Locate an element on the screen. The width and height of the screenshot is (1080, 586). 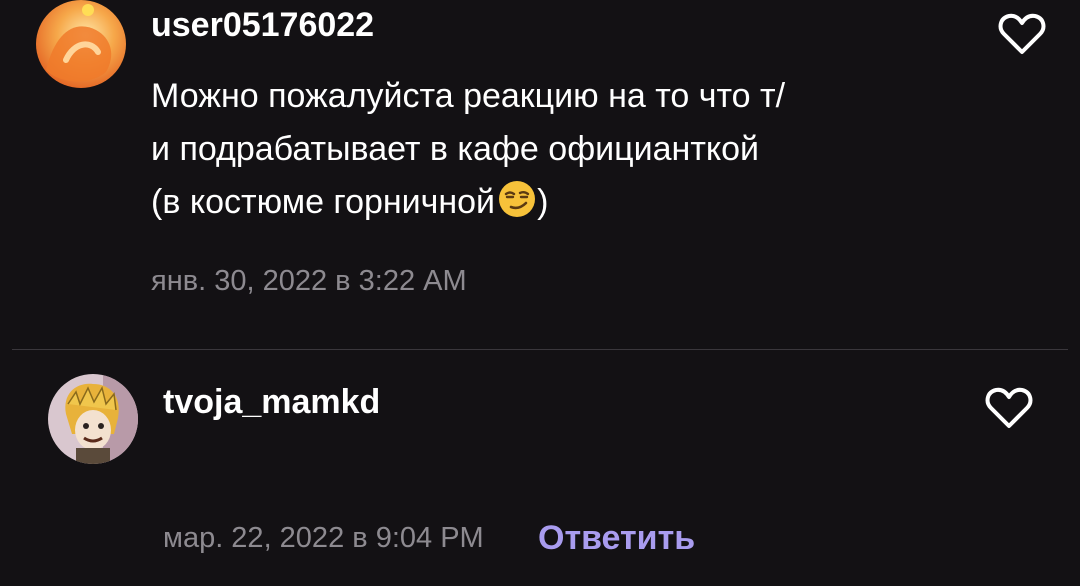
comment-divider is located at coordinates (540, 349).